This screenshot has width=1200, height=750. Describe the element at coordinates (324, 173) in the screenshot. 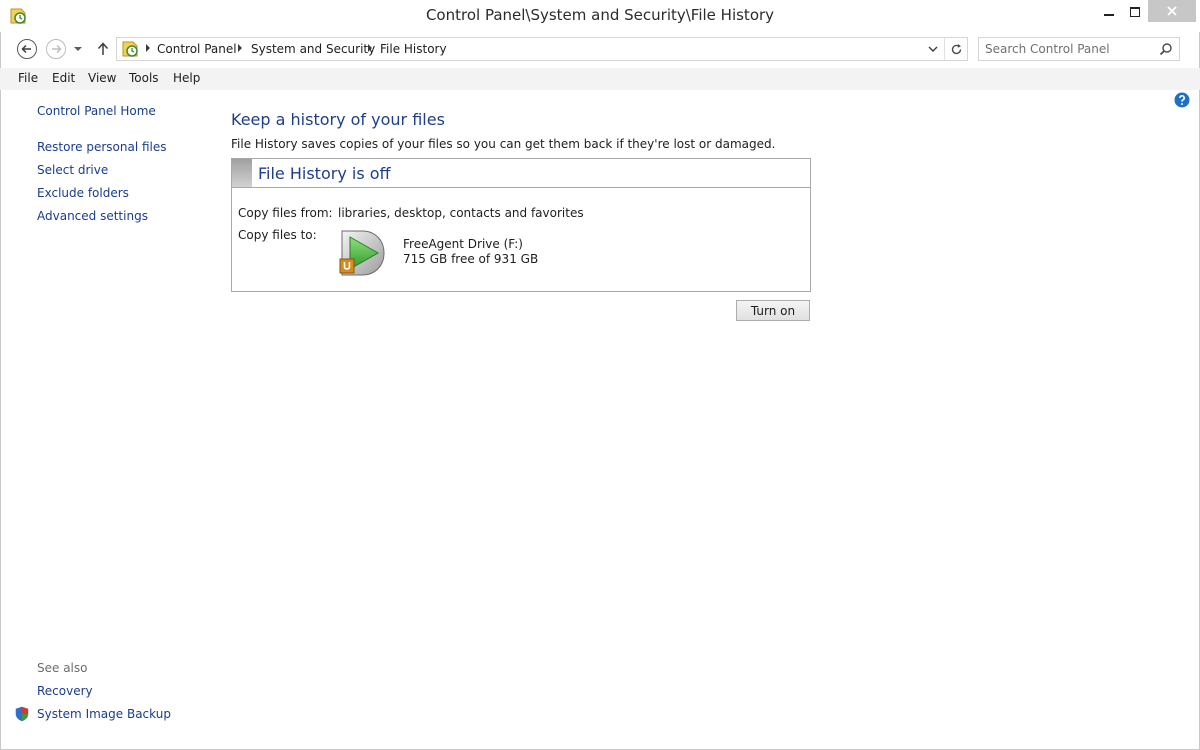

I see `status-title: File History is off` at that location.